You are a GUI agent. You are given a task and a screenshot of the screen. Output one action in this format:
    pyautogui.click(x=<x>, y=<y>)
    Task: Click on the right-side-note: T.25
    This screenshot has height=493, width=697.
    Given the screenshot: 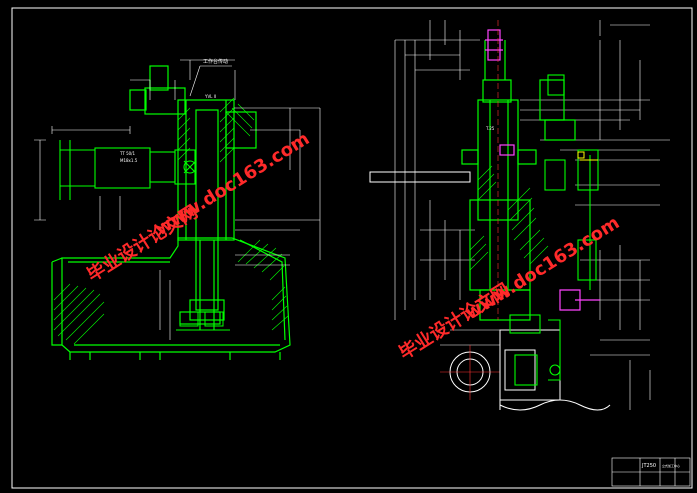 What is the action you would take?
    pyautogui.click(x=490, y=128)
    